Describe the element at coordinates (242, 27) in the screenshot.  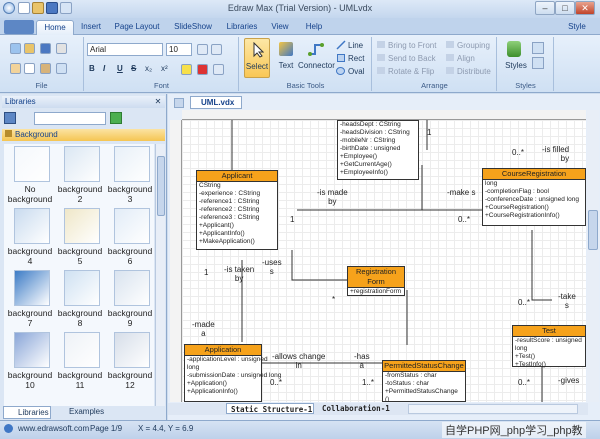
I see `tab-libraries: Libraries` at that location.